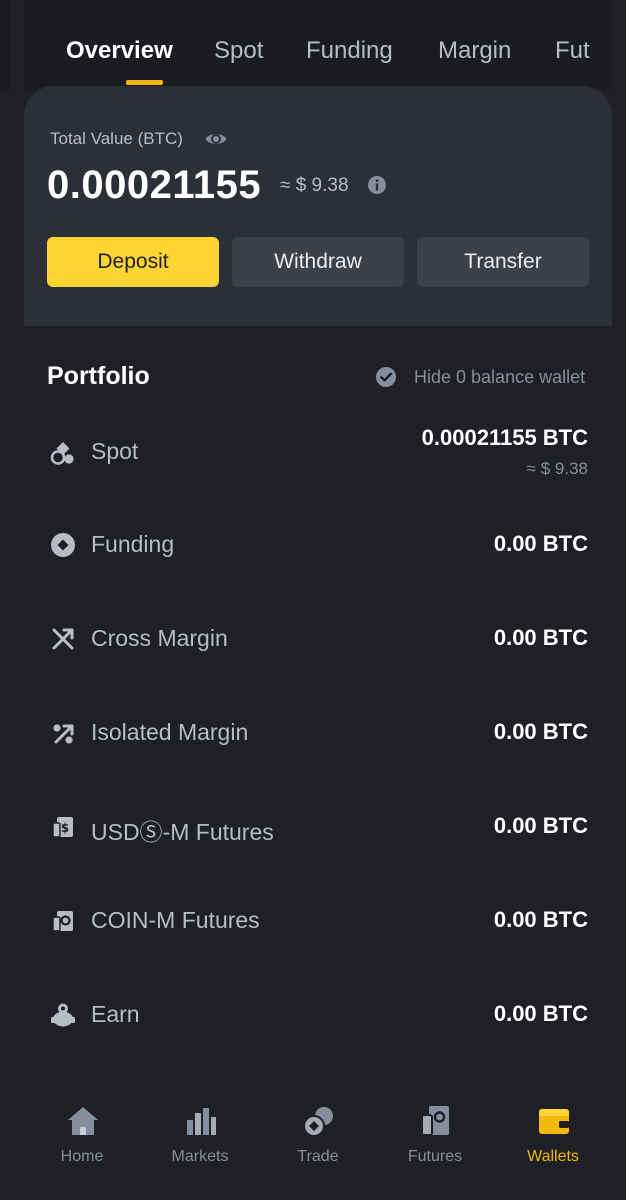 This screenshot has width=626, height=1200. I want to click on portfolio-row-funding: Funding 0.00 BTC, so click(313, 544).